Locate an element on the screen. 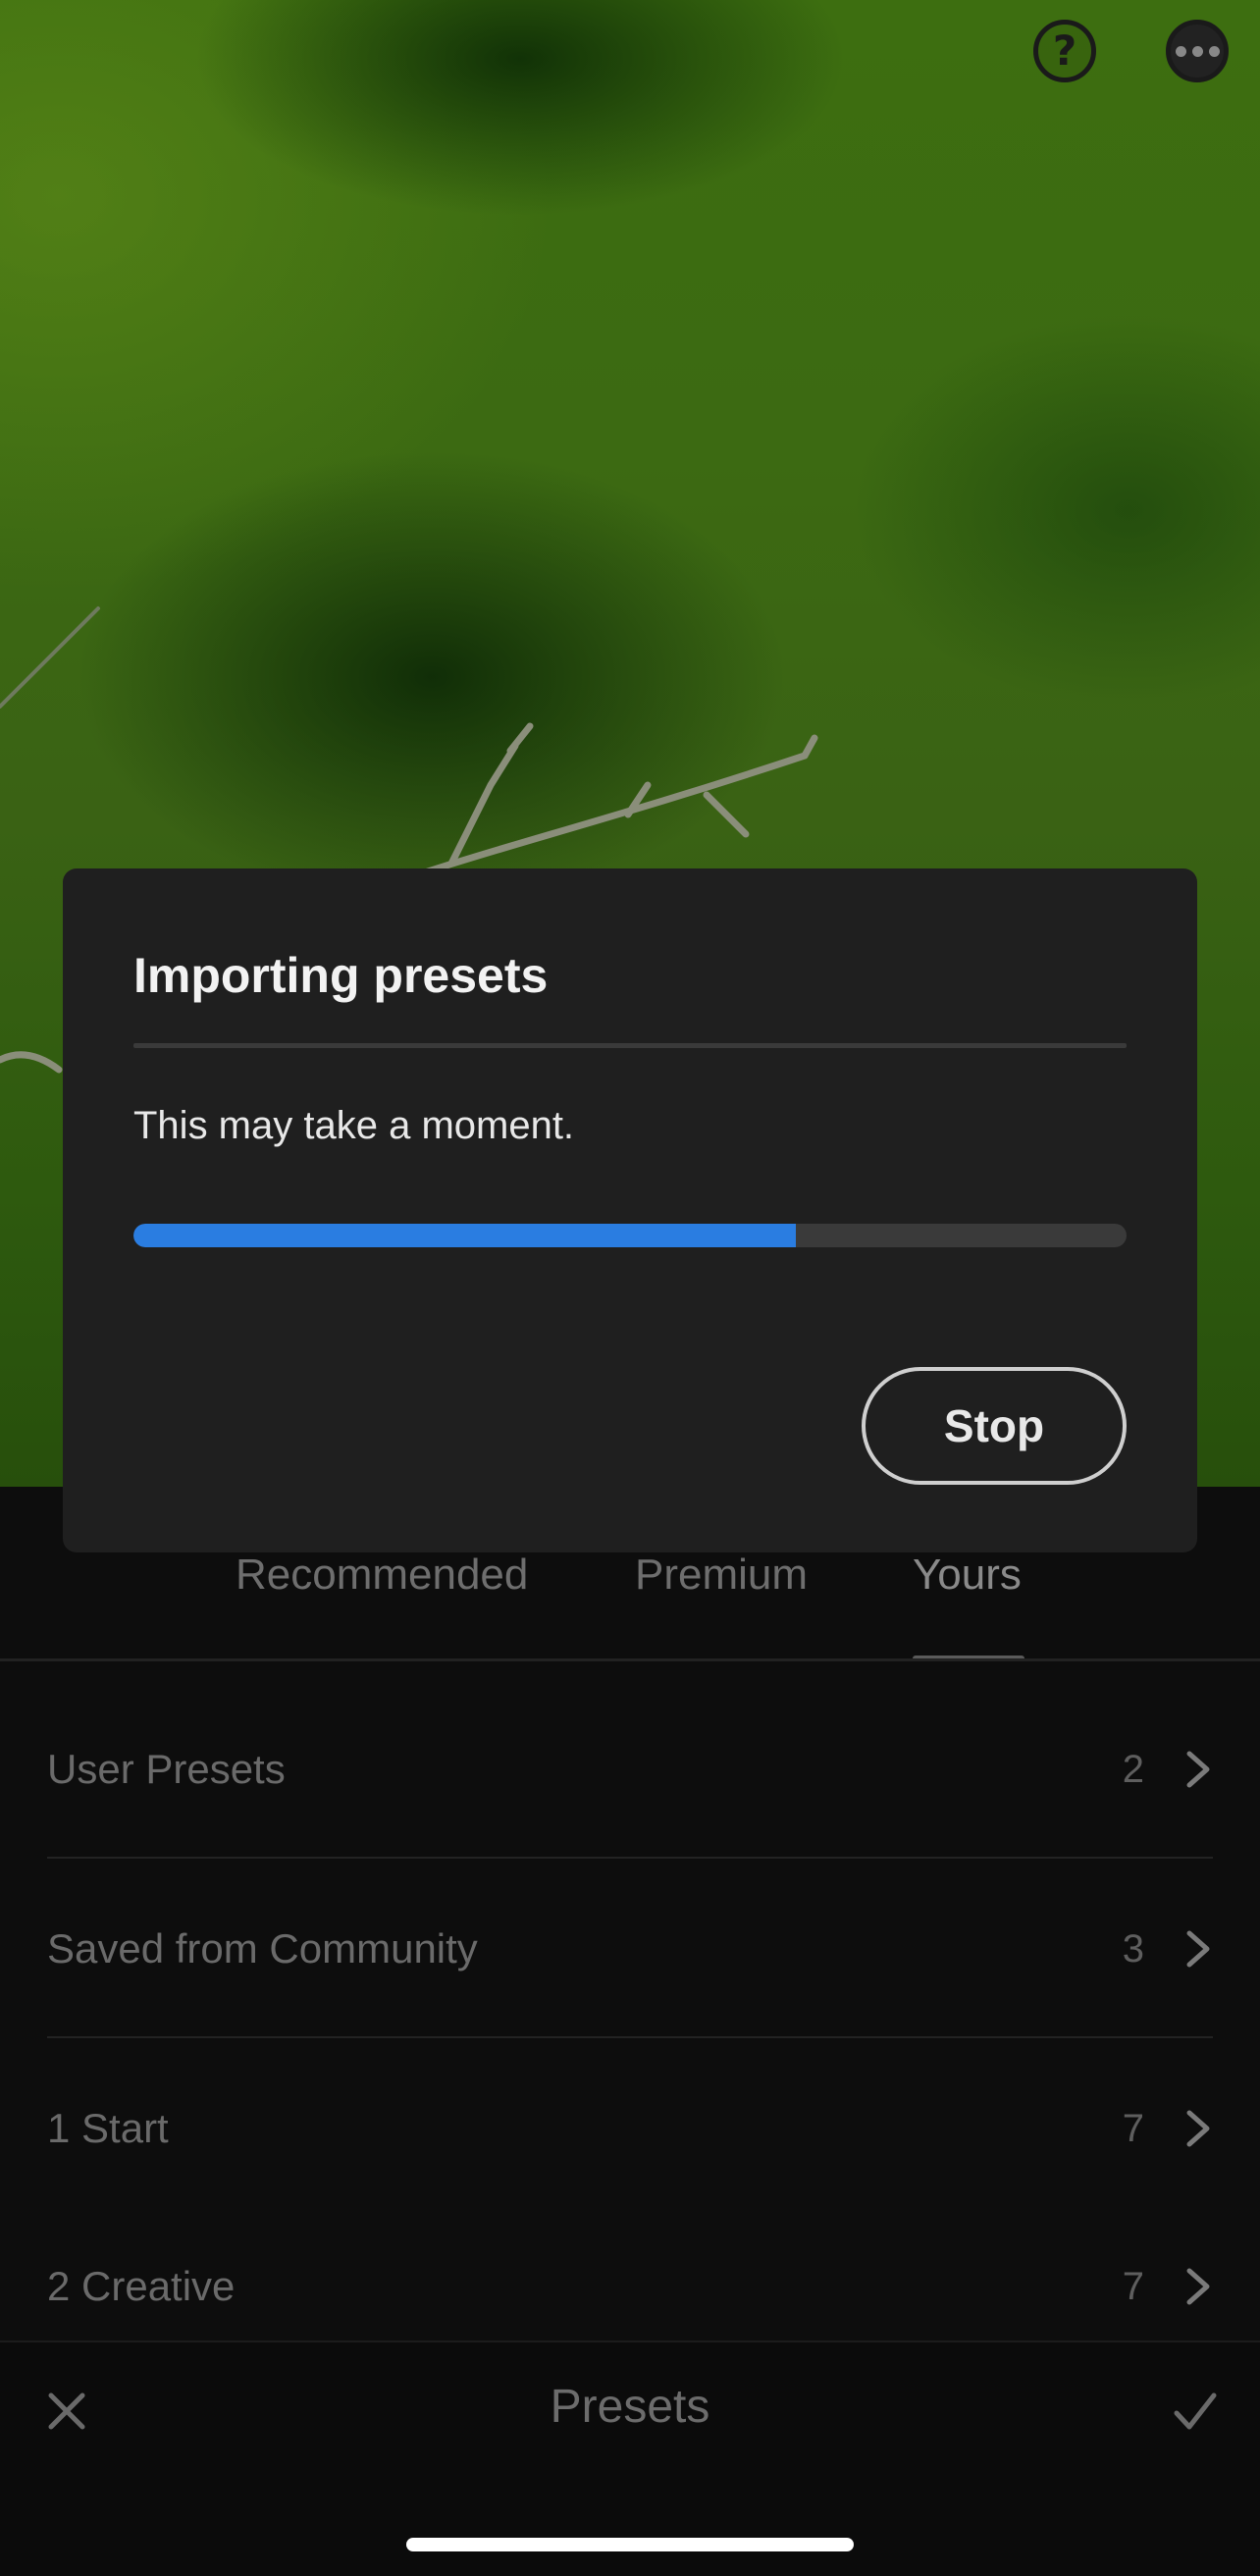  tabs-divider is located at coordinates (630, 1659).